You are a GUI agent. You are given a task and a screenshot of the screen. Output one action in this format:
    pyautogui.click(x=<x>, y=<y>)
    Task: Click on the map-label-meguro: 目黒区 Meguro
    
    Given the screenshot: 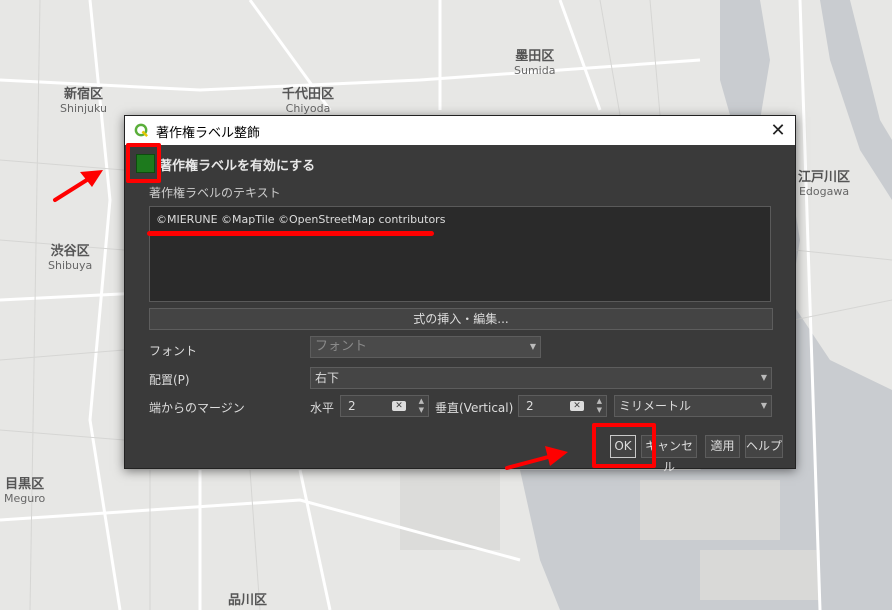 What is the action you would take?
    pyautogui.click(x=25, y=491)
    